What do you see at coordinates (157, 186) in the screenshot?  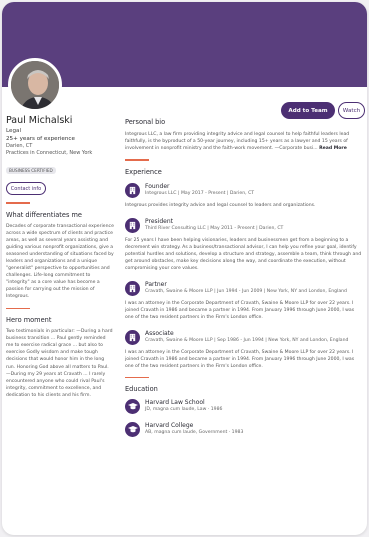 I see `experience-title: Founder` at bounding box center [157, 186].